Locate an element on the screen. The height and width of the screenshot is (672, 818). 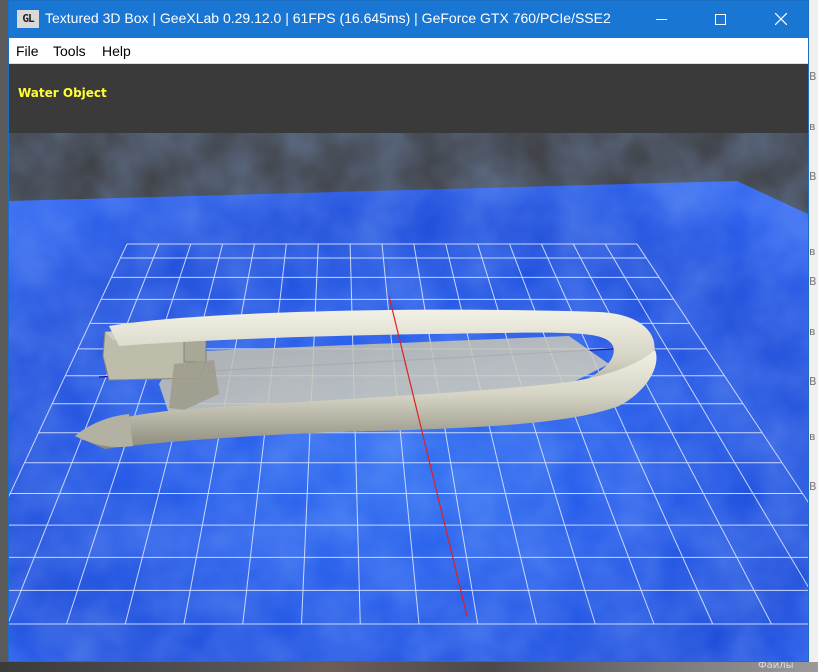
menu-tools: Tools is located at coordinates (69, 51).